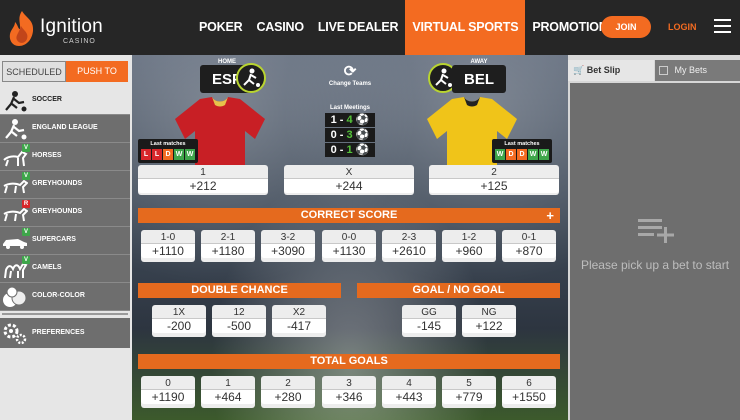 Image resolution: width=740 pixels, height=420 pixels. I want to click on away-last-matches: Last matches W D D W W, so click(522, 151).